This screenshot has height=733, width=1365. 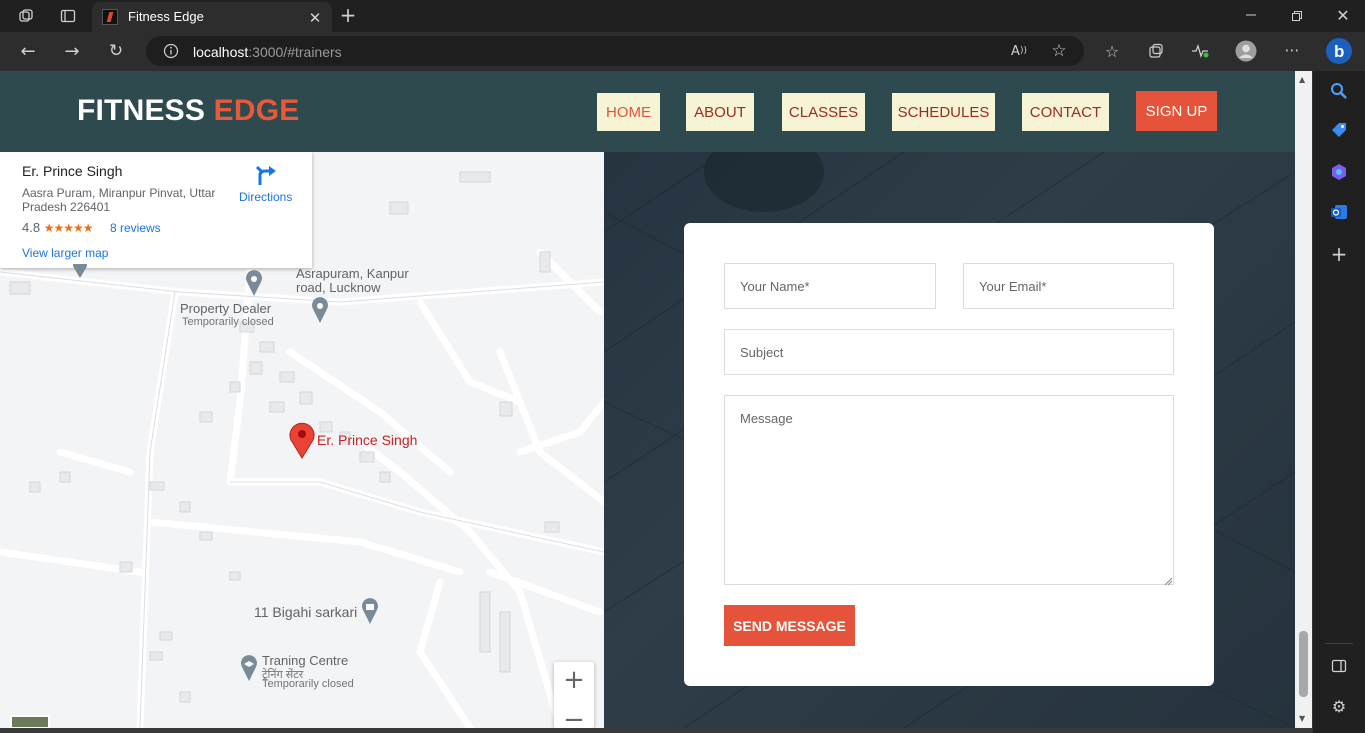 I want to click on outlook-icon, so click(x=1339, y=212).